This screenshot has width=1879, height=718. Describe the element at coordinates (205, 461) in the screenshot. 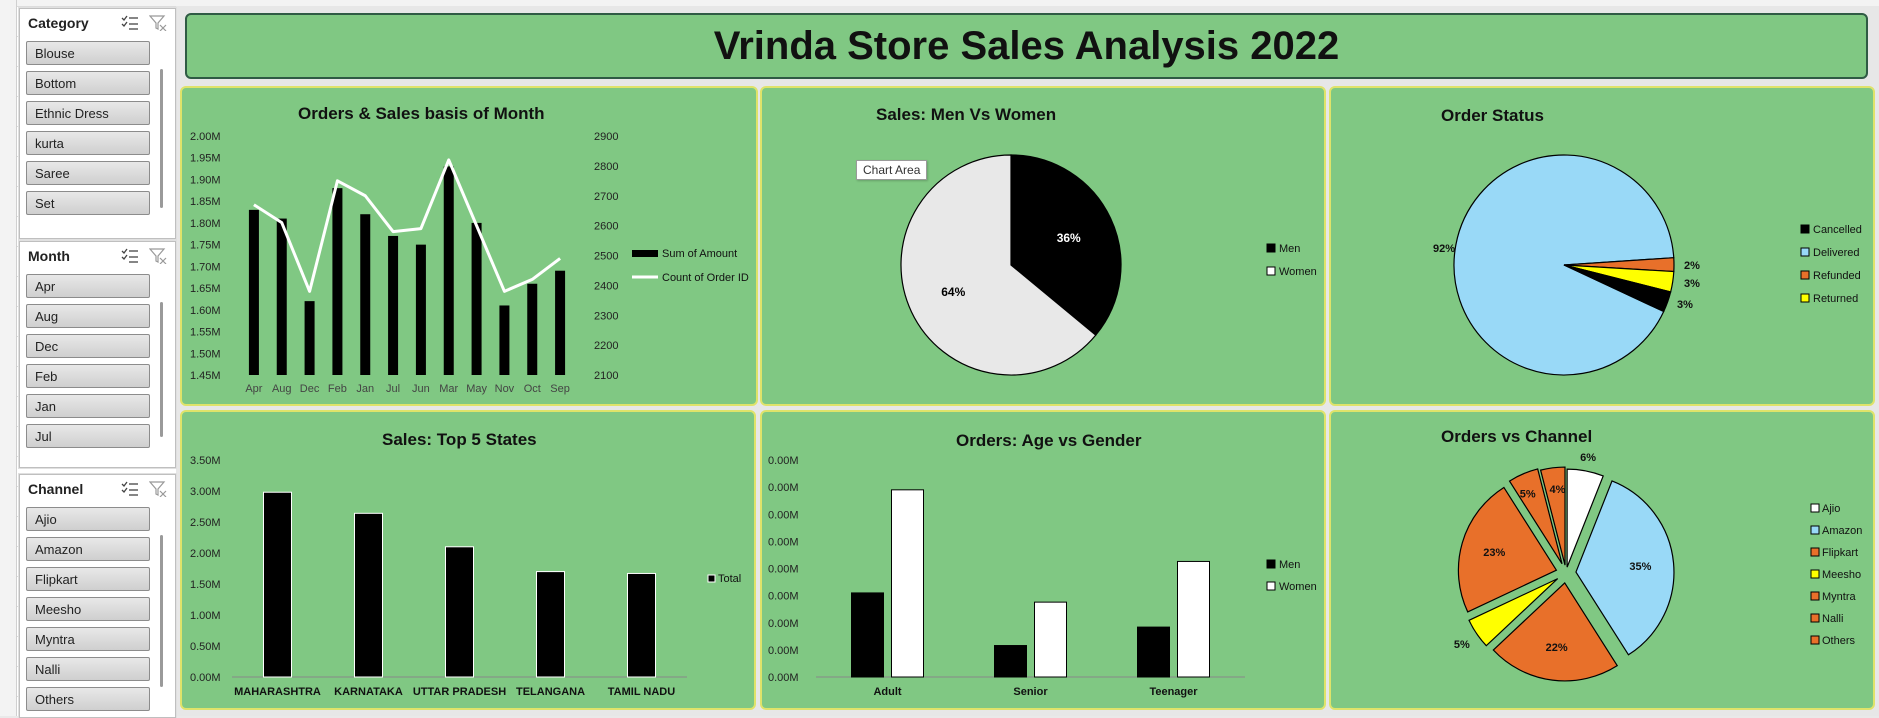

I see `y-axis-tick-label: 3.50M` at that location.